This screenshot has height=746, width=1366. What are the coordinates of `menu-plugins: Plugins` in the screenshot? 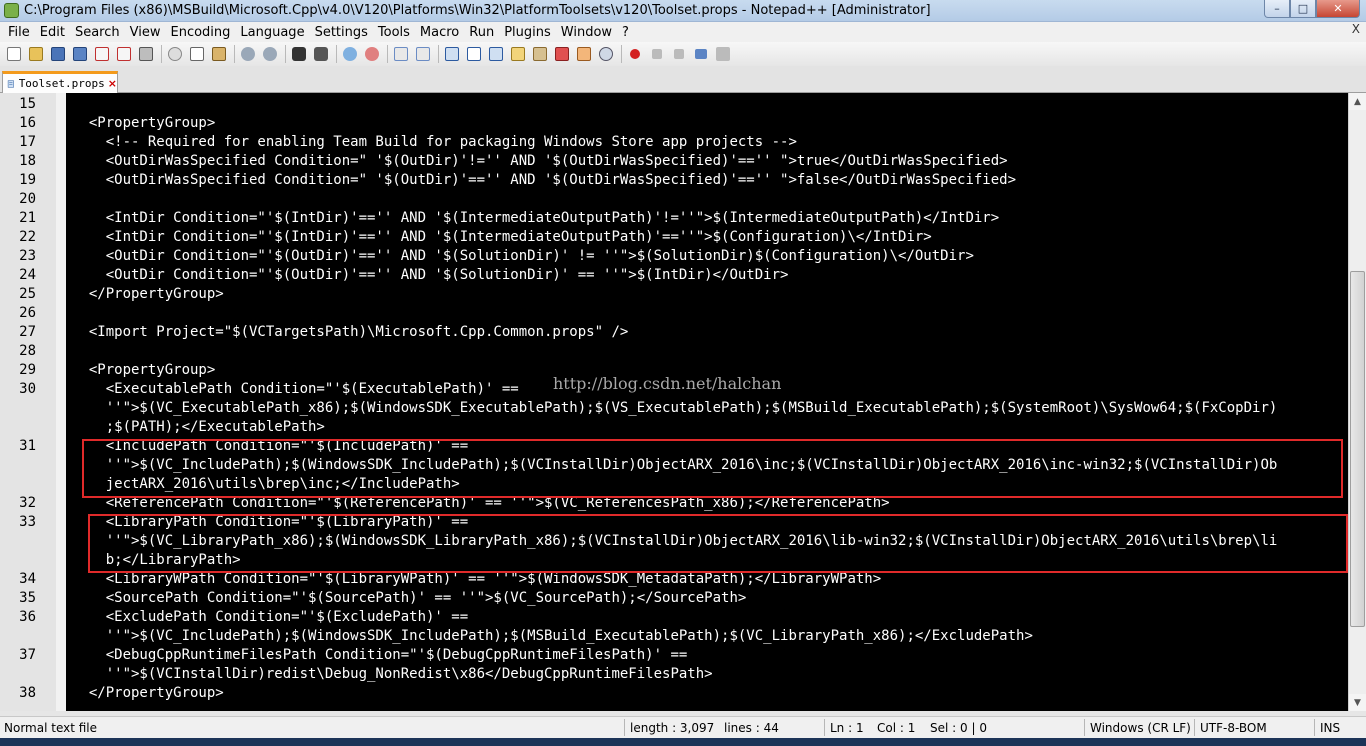 It's located at (527, 32).